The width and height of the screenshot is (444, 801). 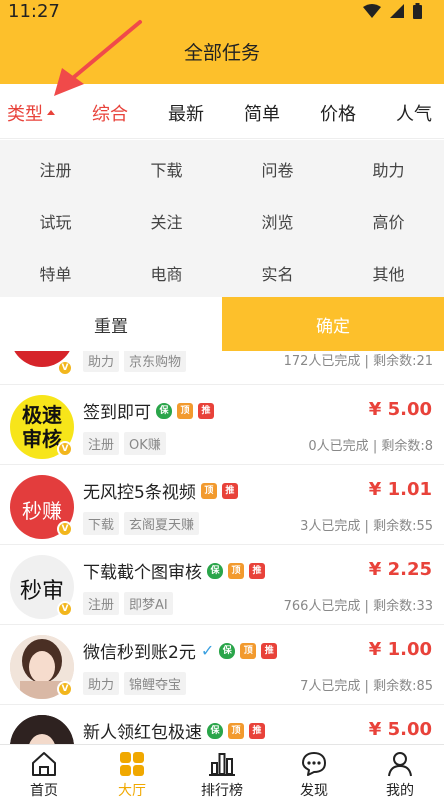 What do you see at coordinates (400, 764) in the screenshot?
I see `profile-icon` at bounding box center [400, 764].